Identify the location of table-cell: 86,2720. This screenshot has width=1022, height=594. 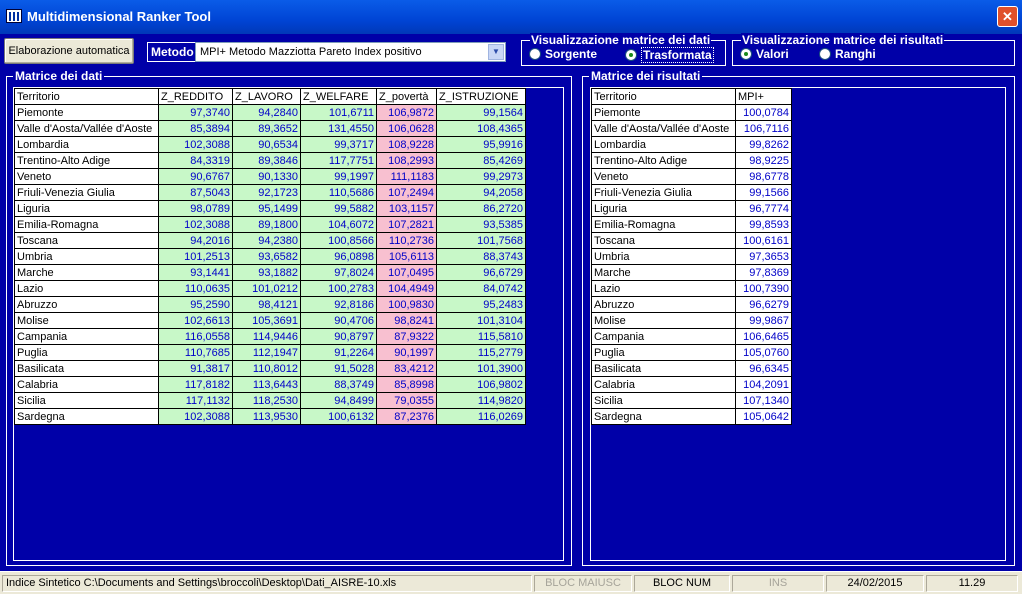
(481, 208).